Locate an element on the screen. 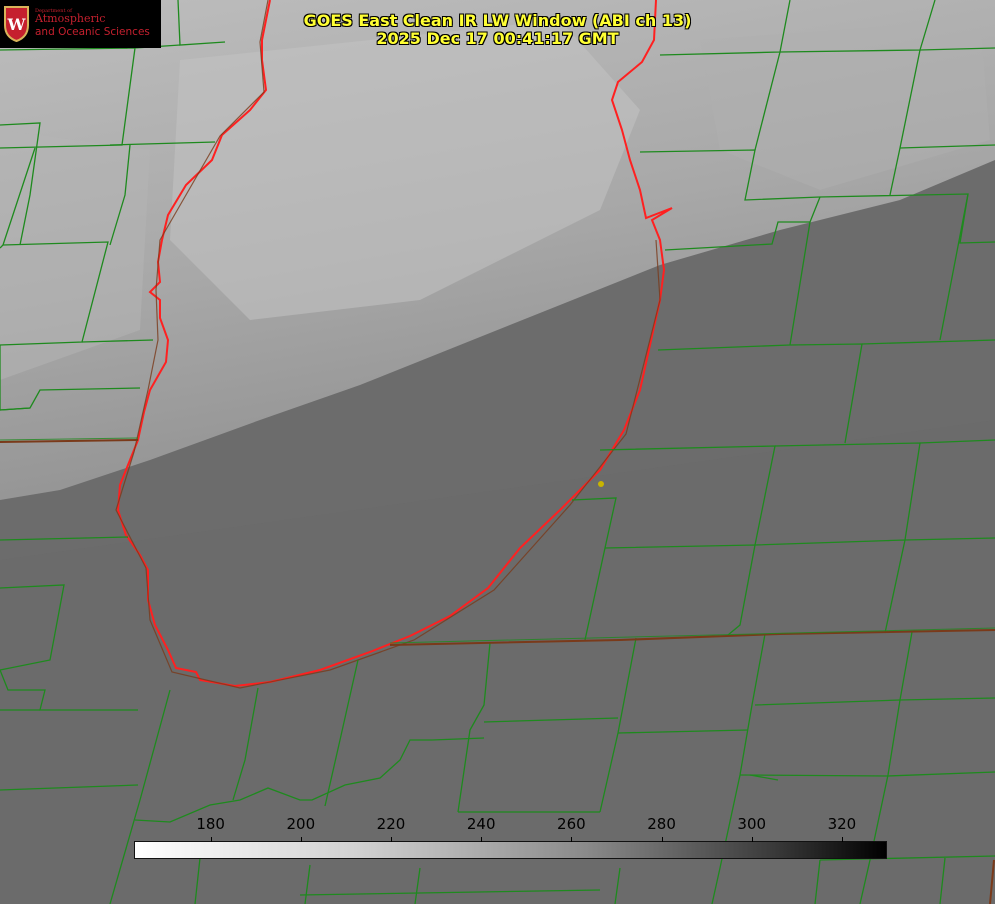  colorbar-tick-label: 240 is located at coordinates (481, 824).